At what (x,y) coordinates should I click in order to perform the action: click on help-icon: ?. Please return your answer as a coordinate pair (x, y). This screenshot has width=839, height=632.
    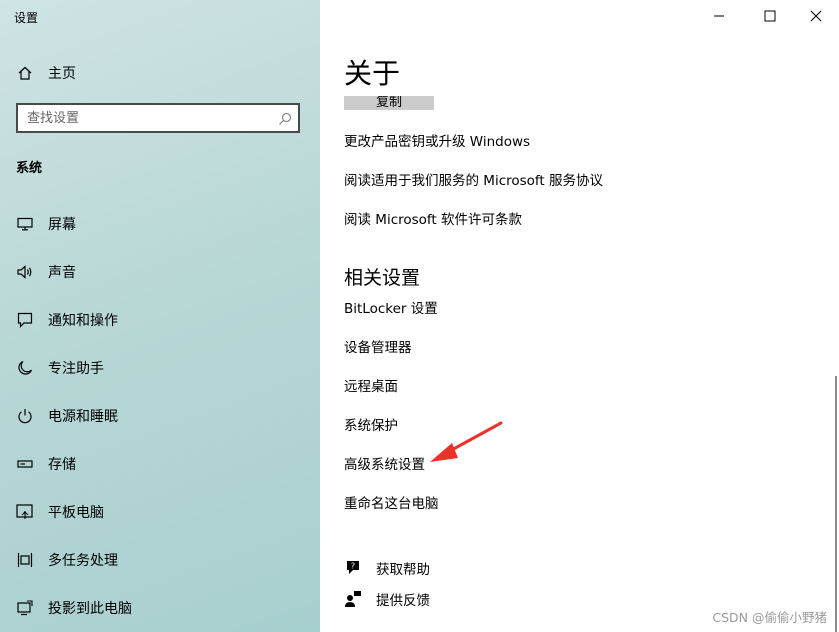
    Looking at the image, I should click on (353, 568).